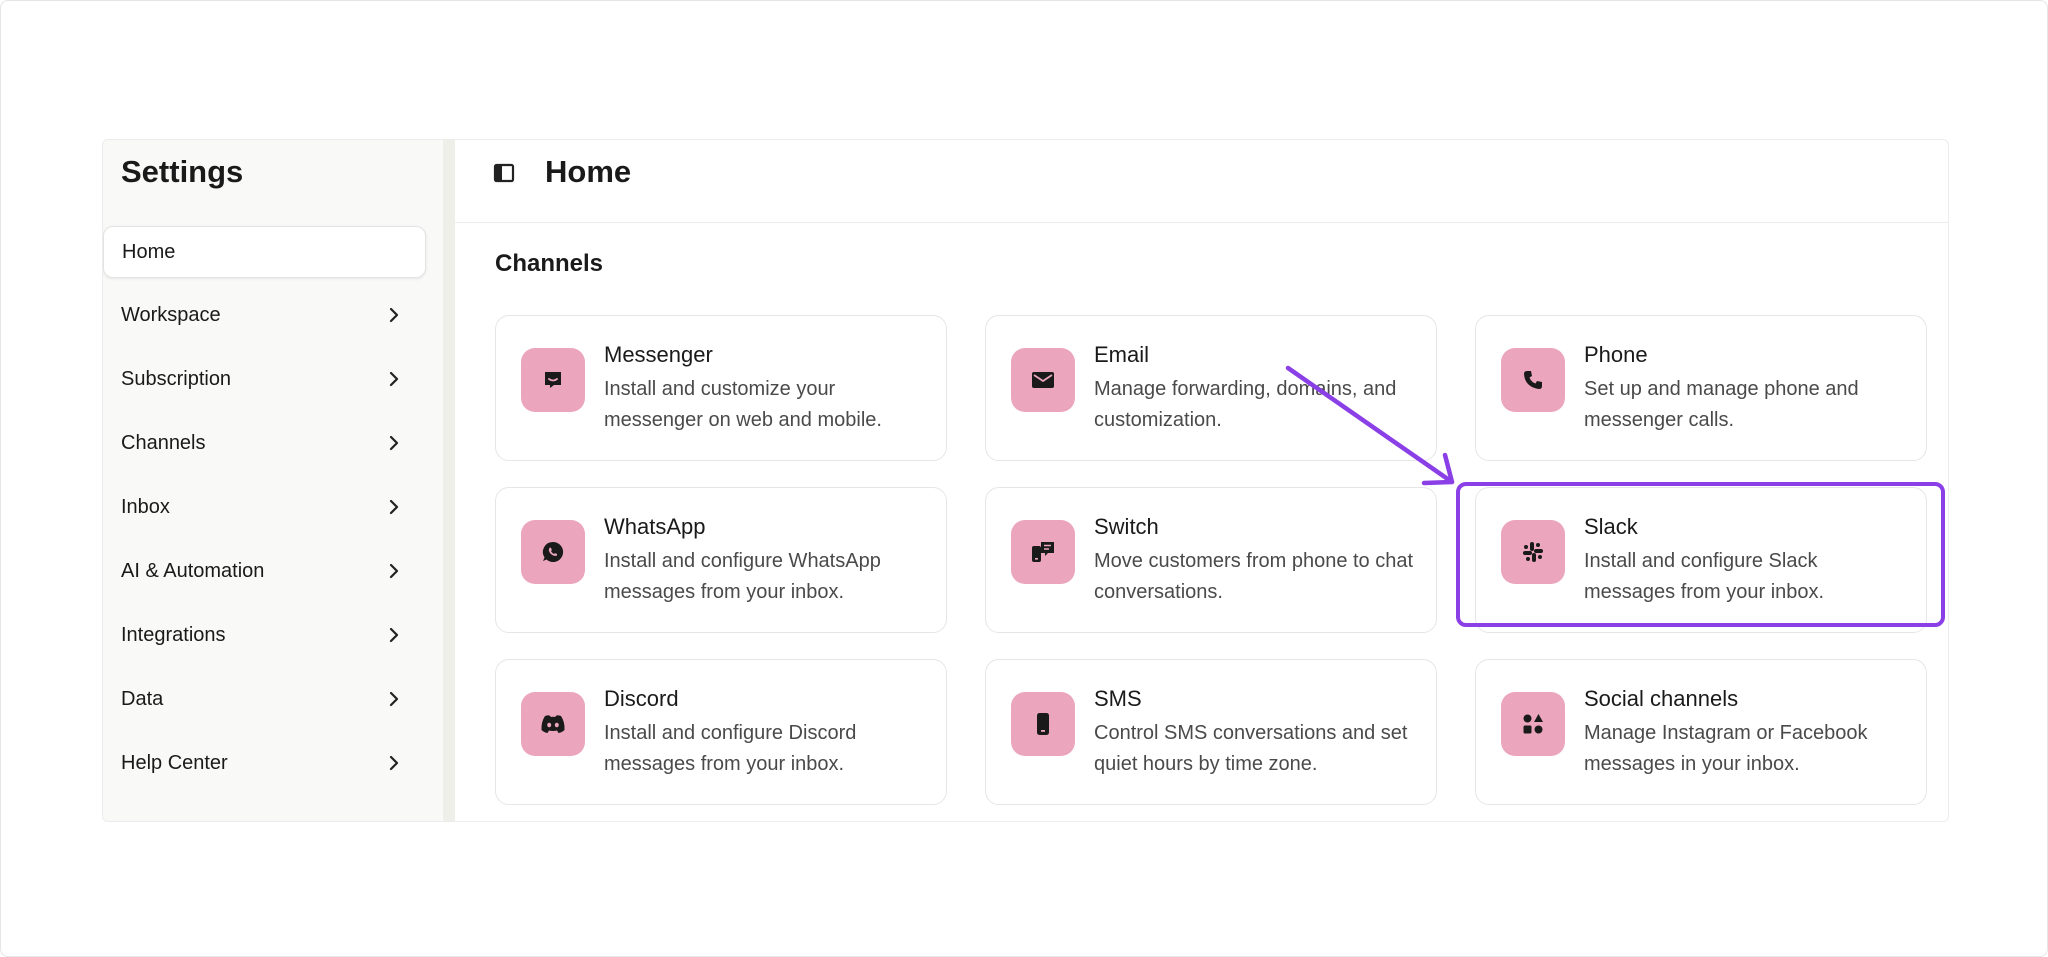  I want to click on switch-icon, so click(1043, 552).